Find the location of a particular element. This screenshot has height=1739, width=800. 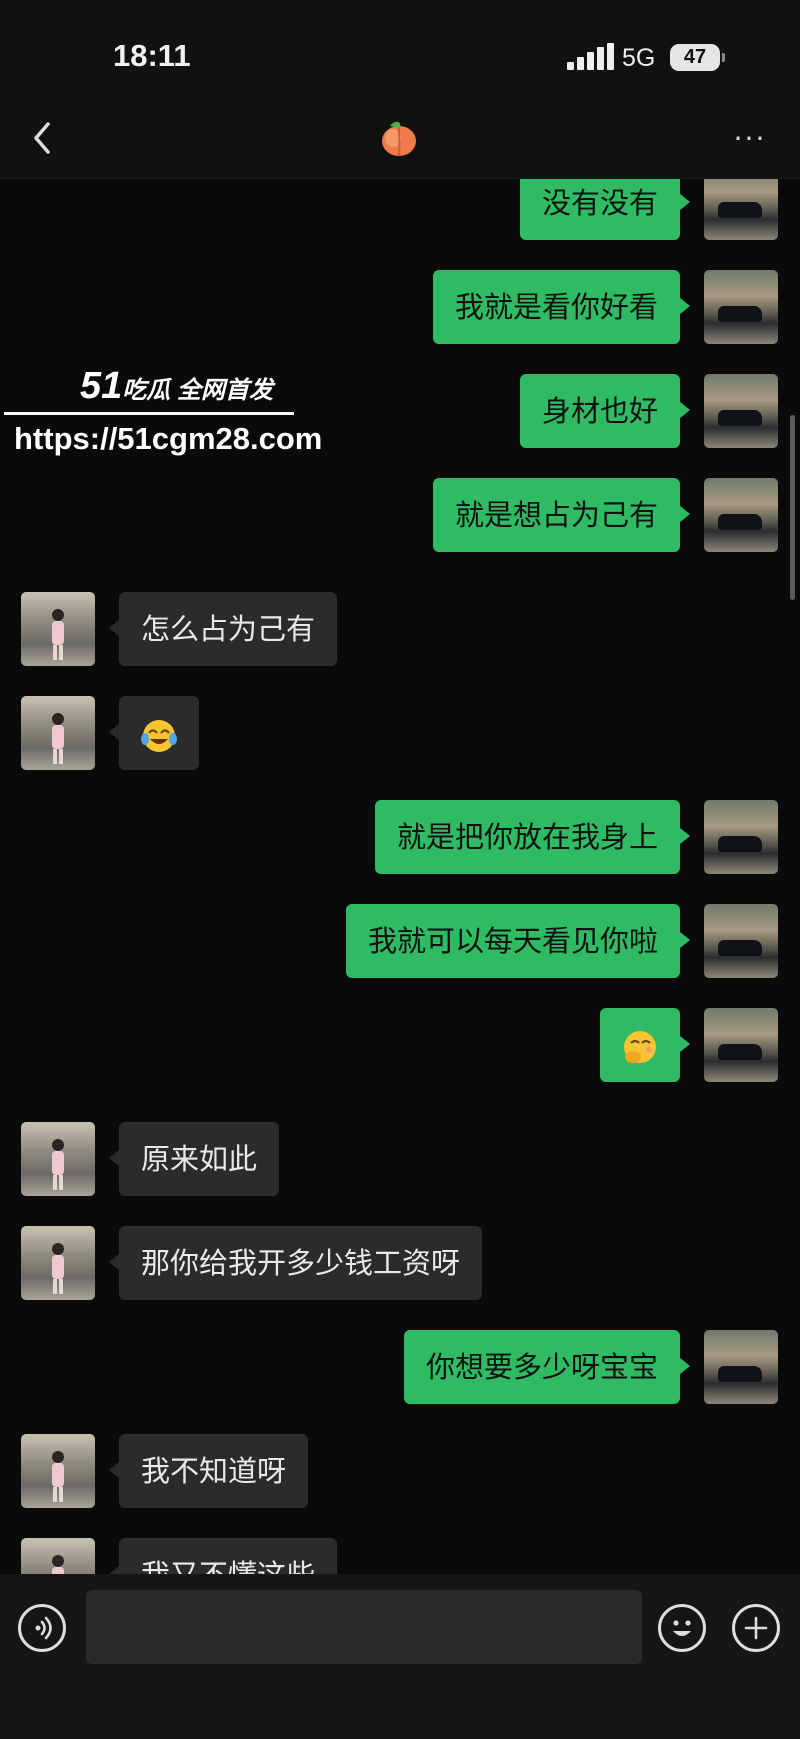

peach-emoji-icon is located at coordinates (399, 138).